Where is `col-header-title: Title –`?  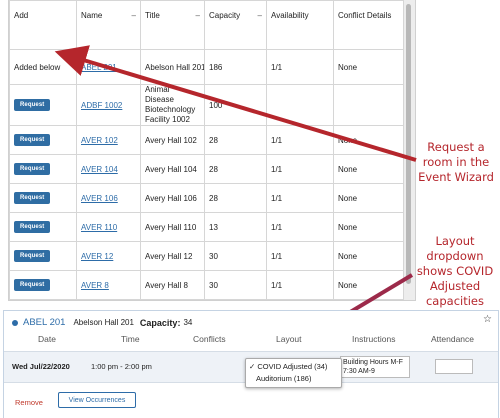 col-header-title: Title – is located at coordinates (172, 25).